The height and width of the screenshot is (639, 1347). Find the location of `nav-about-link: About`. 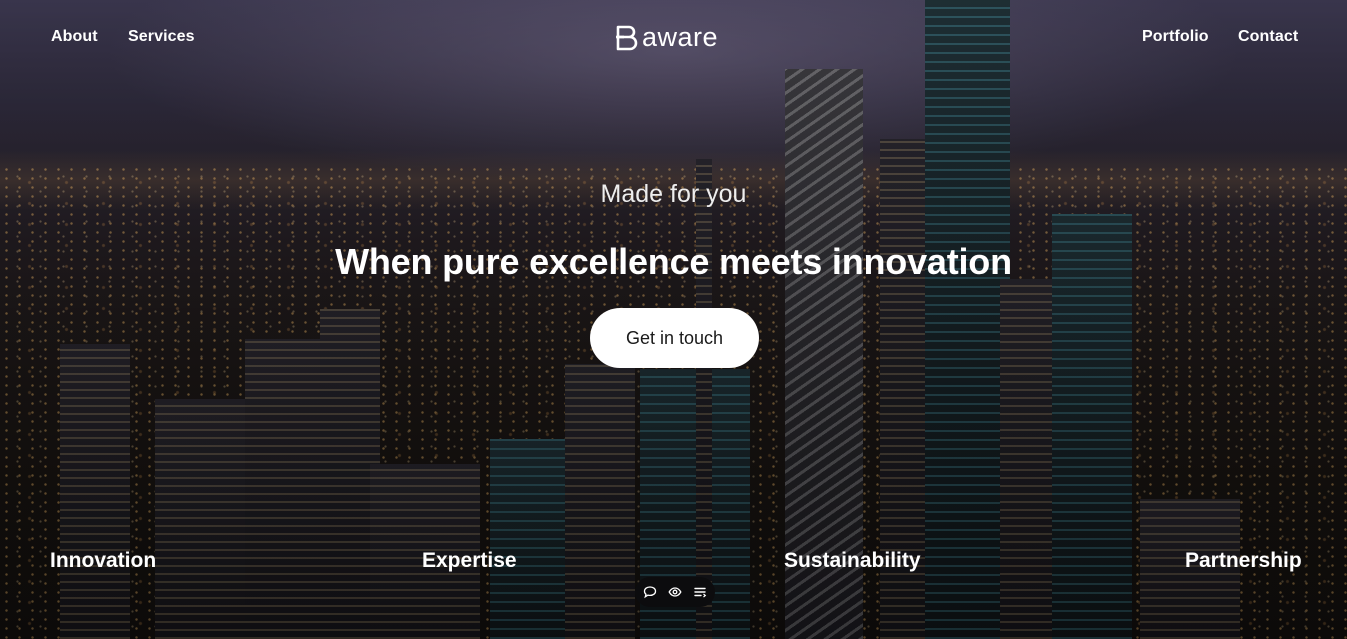

nav-about-link: About is located at coordinates (74, 37).